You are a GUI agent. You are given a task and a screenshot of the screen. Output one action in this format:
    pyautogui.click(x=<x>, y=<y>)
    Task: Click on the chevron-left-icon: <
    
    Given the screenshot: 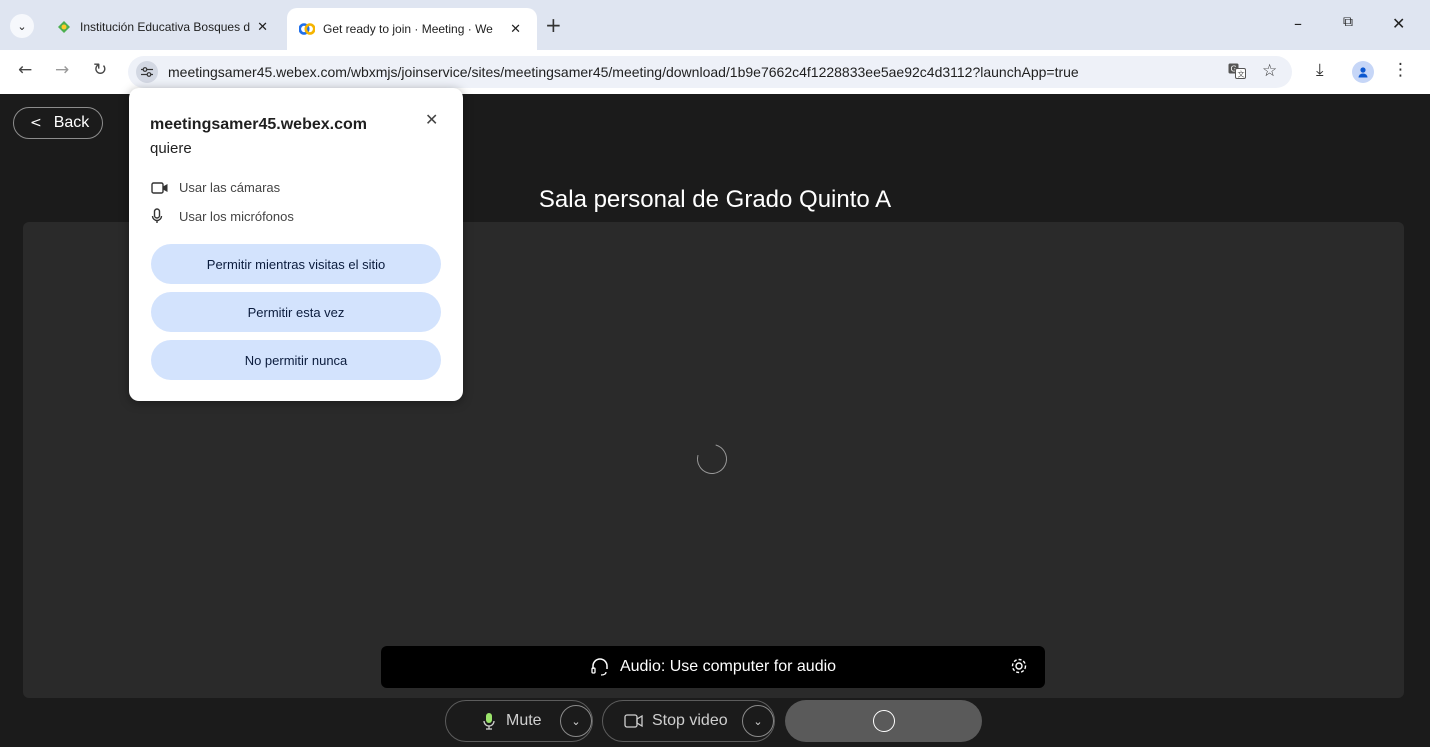 What is the action you would take?
    pyautogui.click(x=36, y=123)
    